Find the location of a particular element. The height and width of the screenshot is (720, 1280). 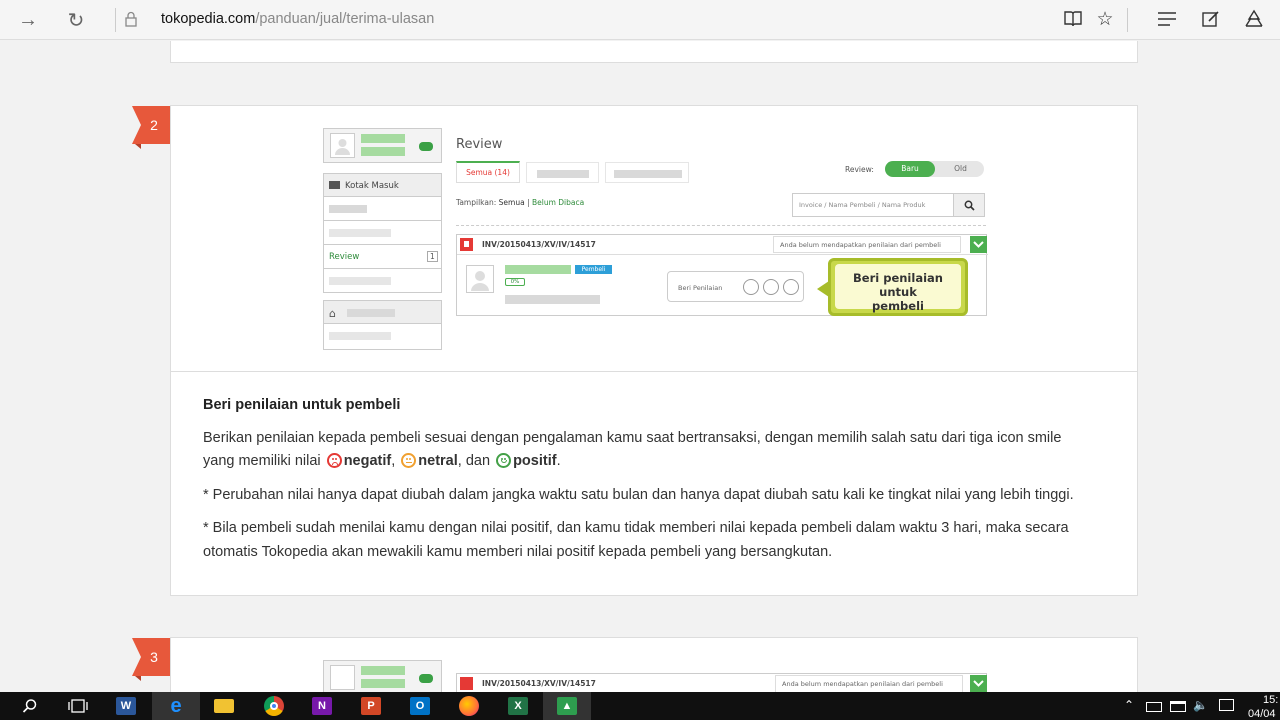

sidebar-item-inbox: Kotak Masuk is located at coordinates (382, 185).